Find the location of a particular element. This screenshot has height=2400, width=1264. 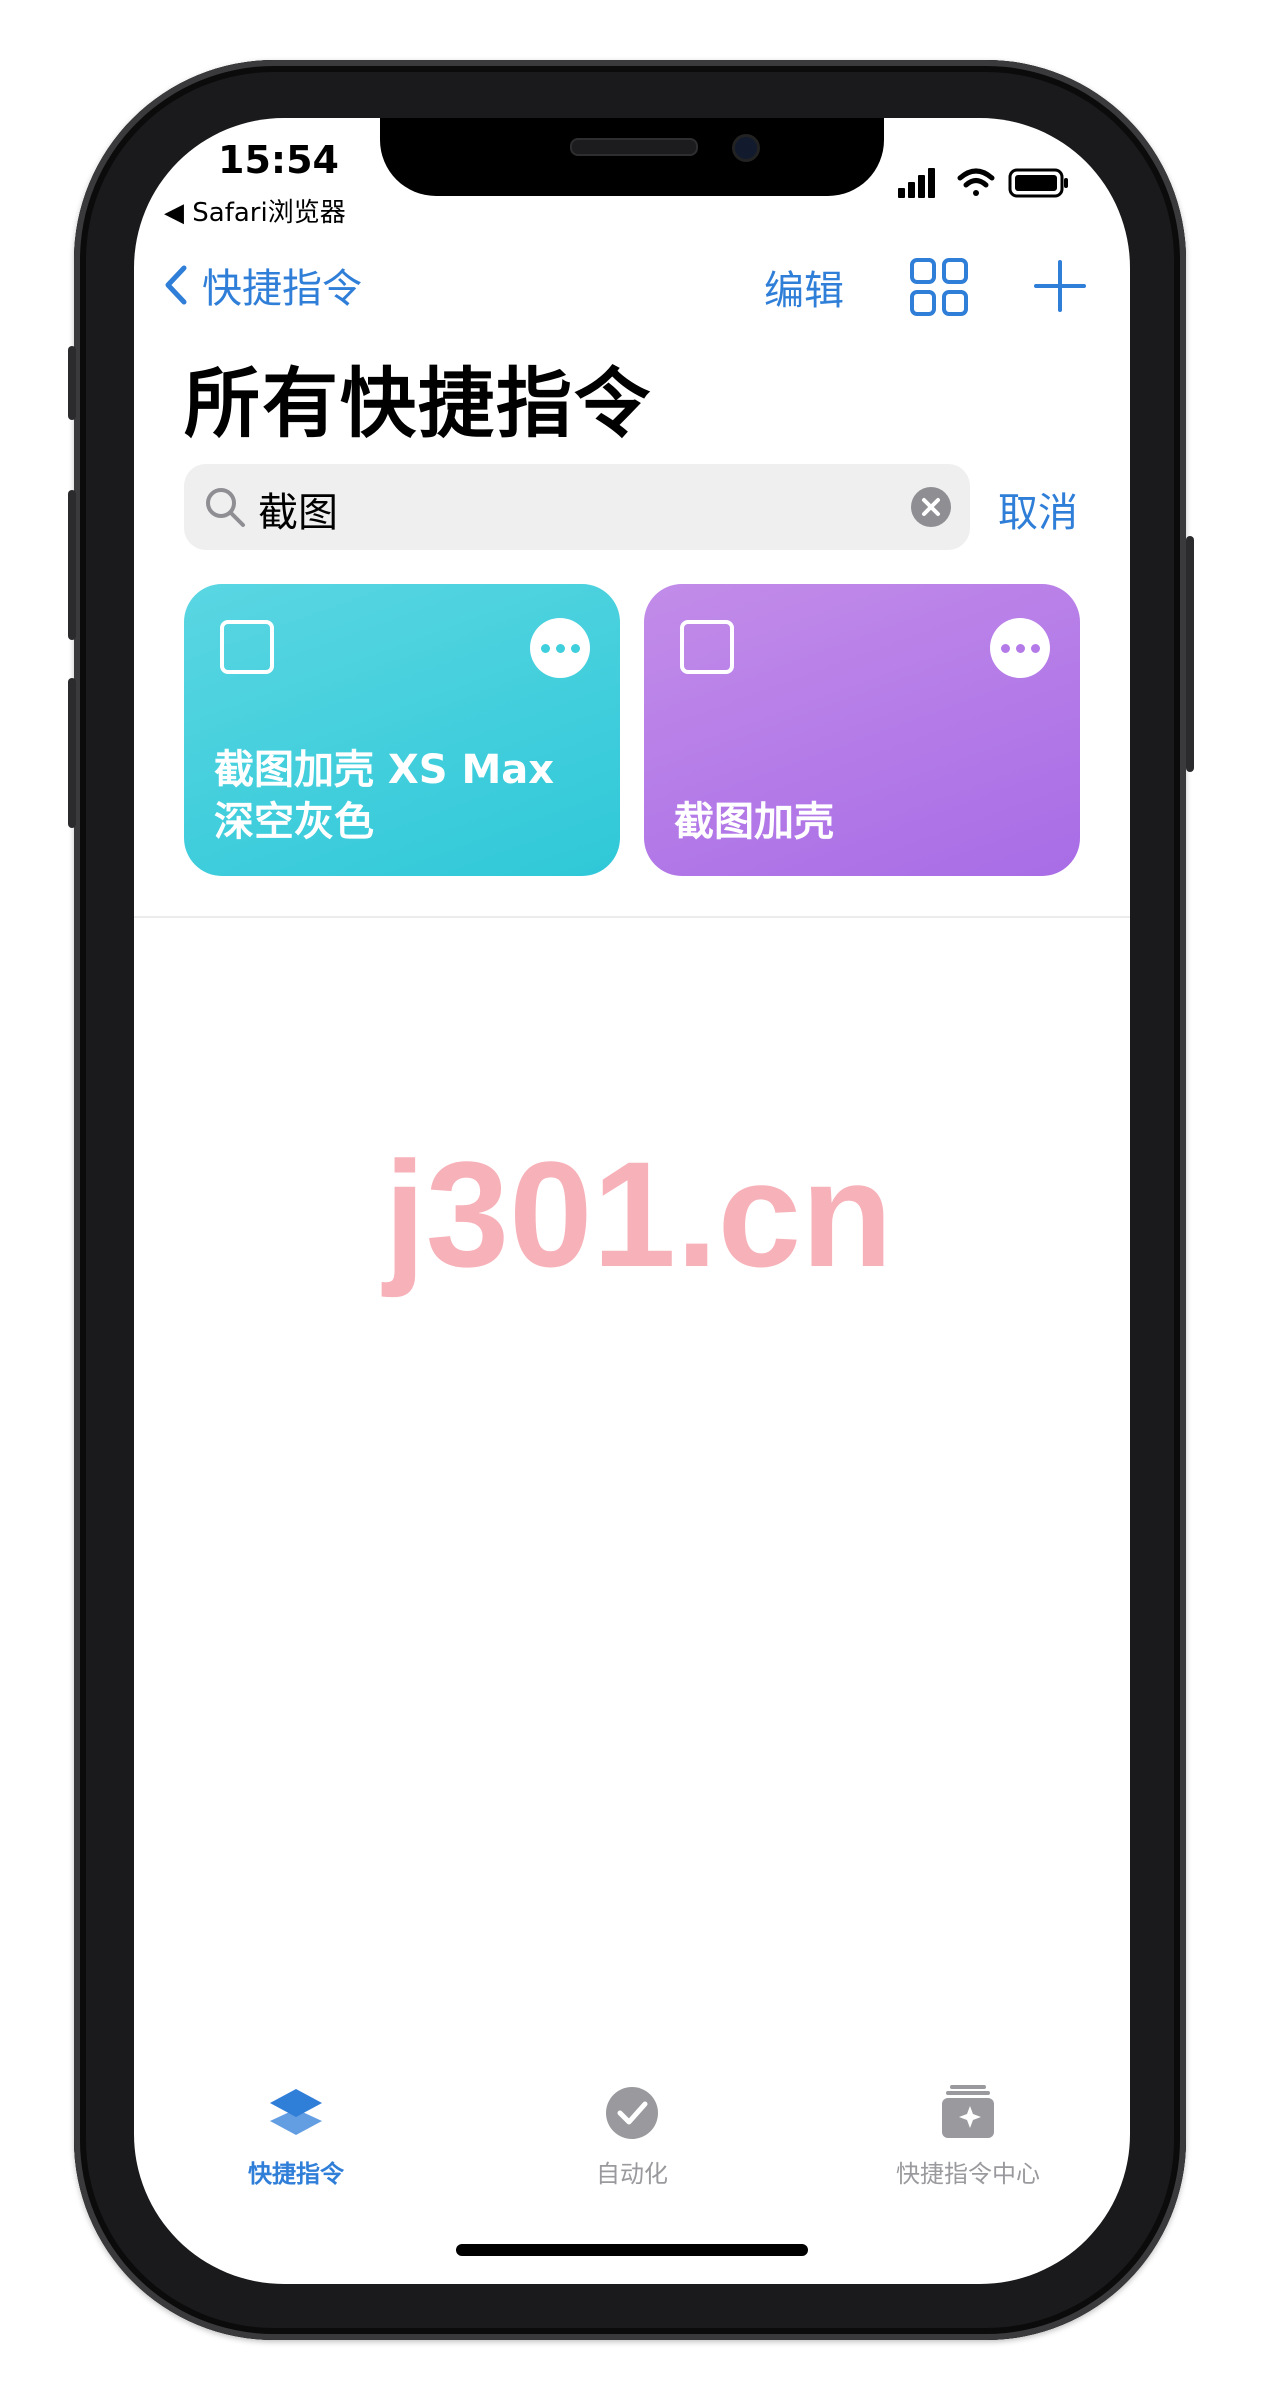

edit-button: 编辑 is located at coordinates (804, 287).